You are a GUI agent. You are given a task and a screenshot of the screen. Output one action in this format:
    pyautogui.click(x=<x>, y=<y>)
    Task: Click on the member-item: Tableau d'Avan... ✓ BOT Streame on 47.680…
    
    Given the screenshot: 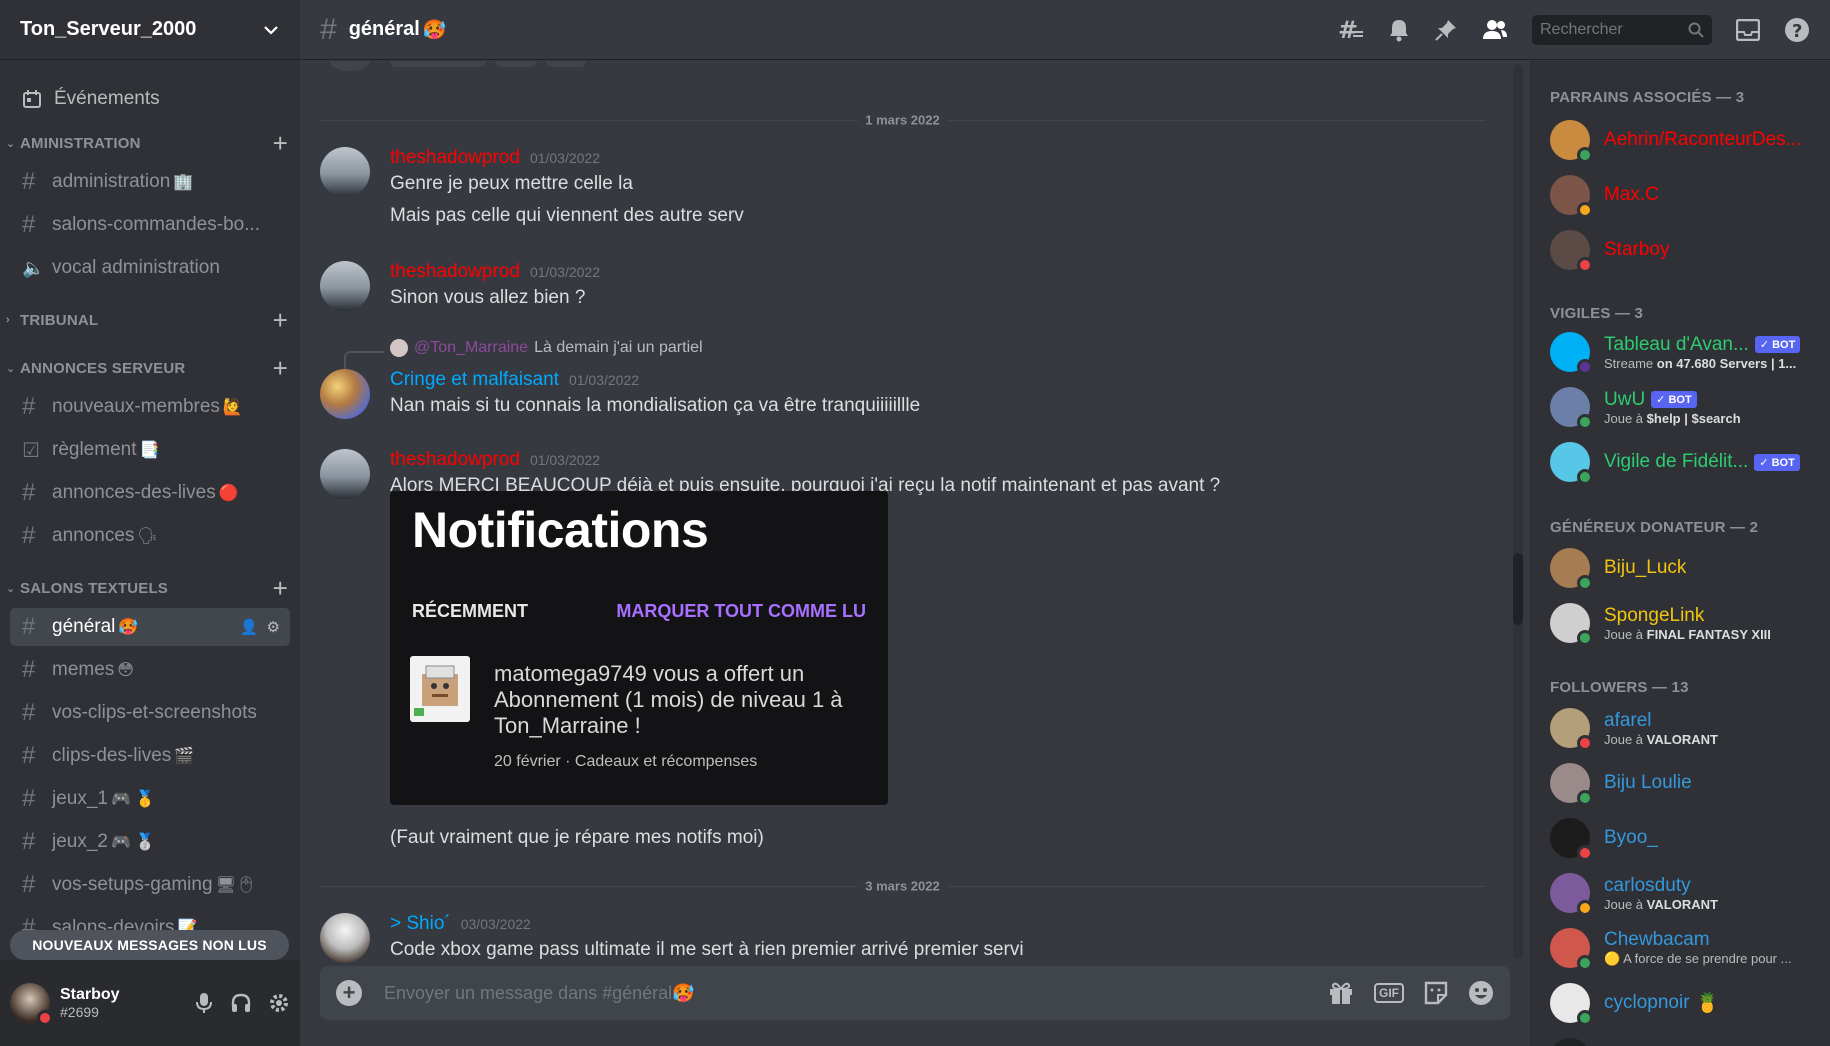 What is the action you would take?
    pyautogui.click(x=1685, y=352)
    